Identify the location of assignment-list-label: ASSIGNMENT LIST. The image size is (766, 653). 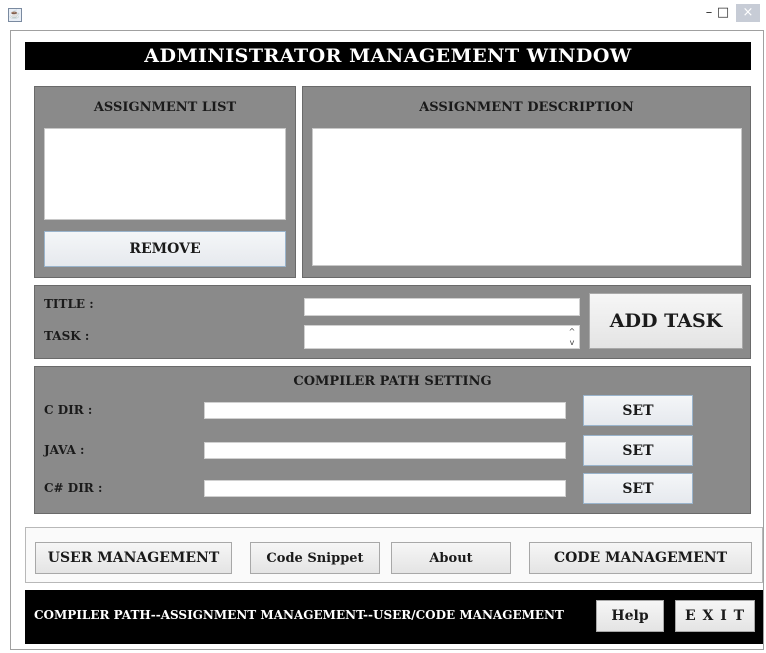
(165, 107).